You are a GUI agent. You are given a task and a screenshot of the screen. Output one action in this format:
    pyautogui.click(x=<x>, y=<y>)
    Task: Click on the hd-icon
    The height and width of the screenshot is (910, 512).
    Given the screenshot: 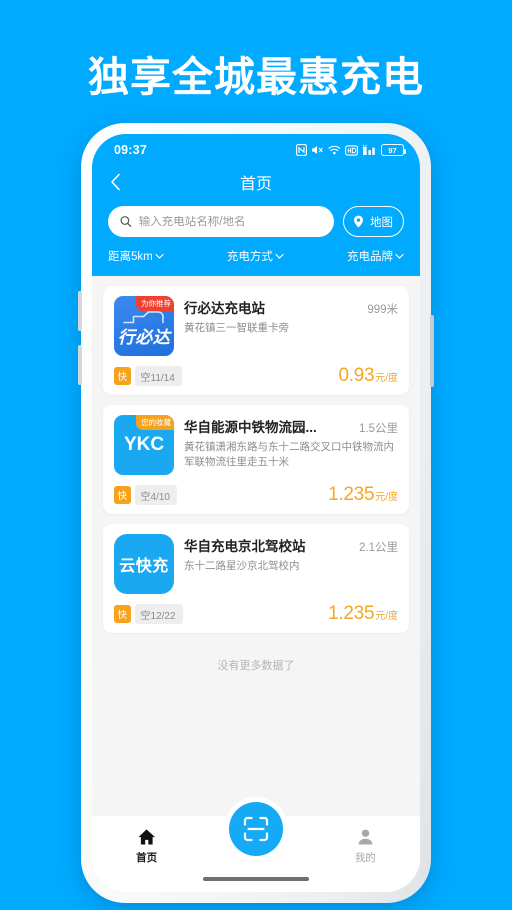 What is the action you would take?
    pyautogui.click(x=351, y=150)
    